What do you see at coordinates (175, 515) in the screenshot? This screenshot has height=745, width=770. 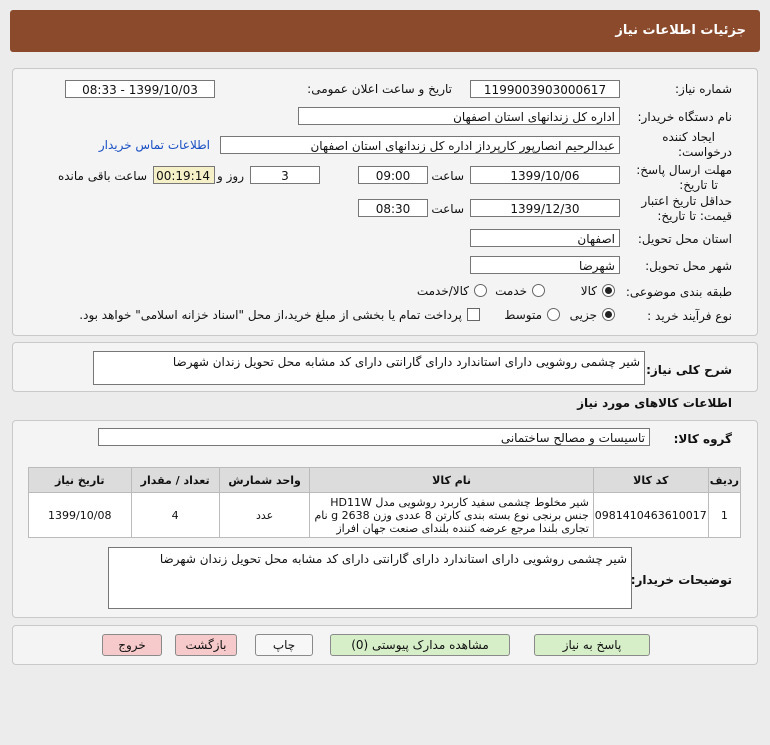 I see `cell-qty: 4` at bounding box center [175, 515].